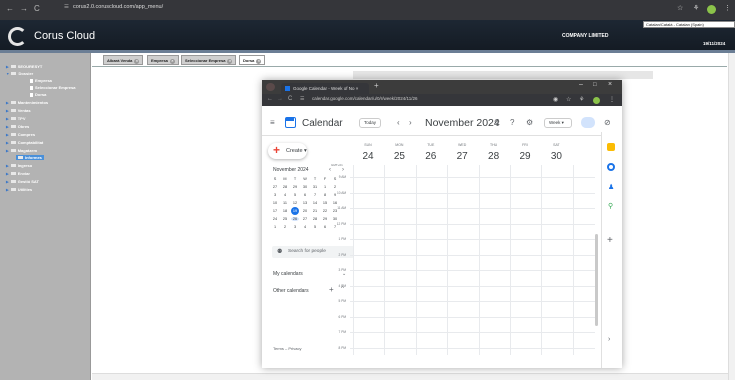 Image resolution: width=735 pixels, height=380 pixels. I want to click on mini-prev-icon: ‹, so click(330, 170).